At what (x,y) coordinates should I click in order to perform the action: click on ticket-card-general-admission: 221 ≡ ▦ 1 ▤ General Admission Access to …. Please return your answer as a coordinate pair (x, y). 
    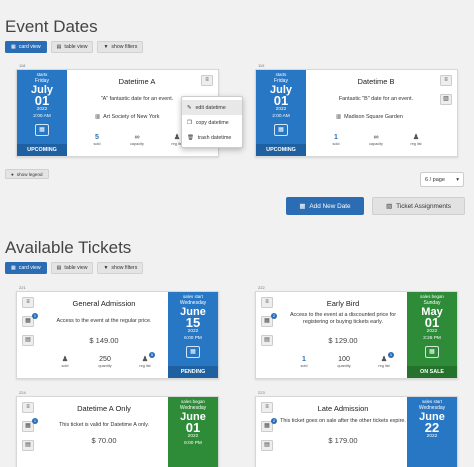
    Looking at the image, I should click on (117, 332).